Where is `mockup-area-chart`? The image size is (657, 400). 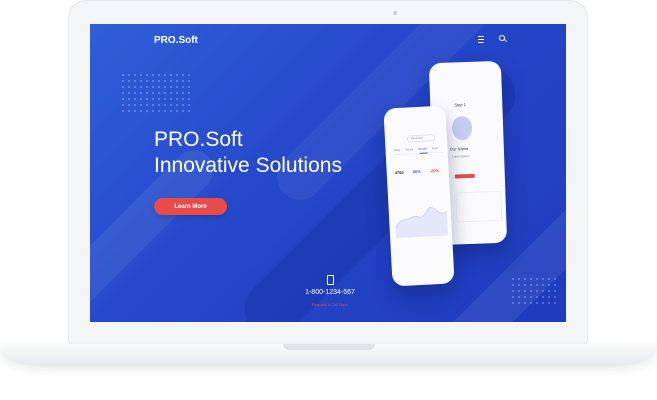 mockup-area-chart is located at coordinates (422, 222).